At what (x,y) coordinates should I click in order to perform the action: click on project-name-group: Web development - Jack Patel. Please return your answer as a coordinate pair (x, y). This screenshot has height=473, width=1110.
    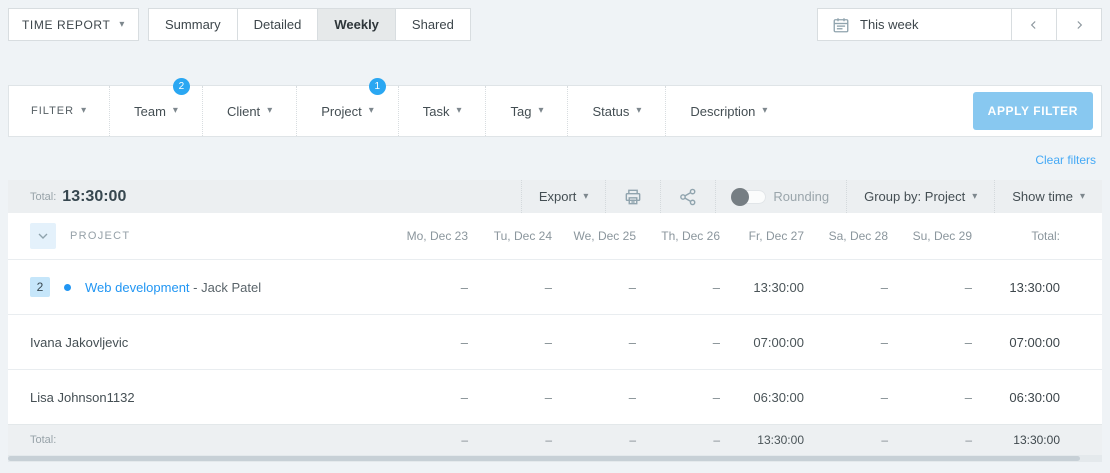
    Looking at the image, I should click on (173, 287).